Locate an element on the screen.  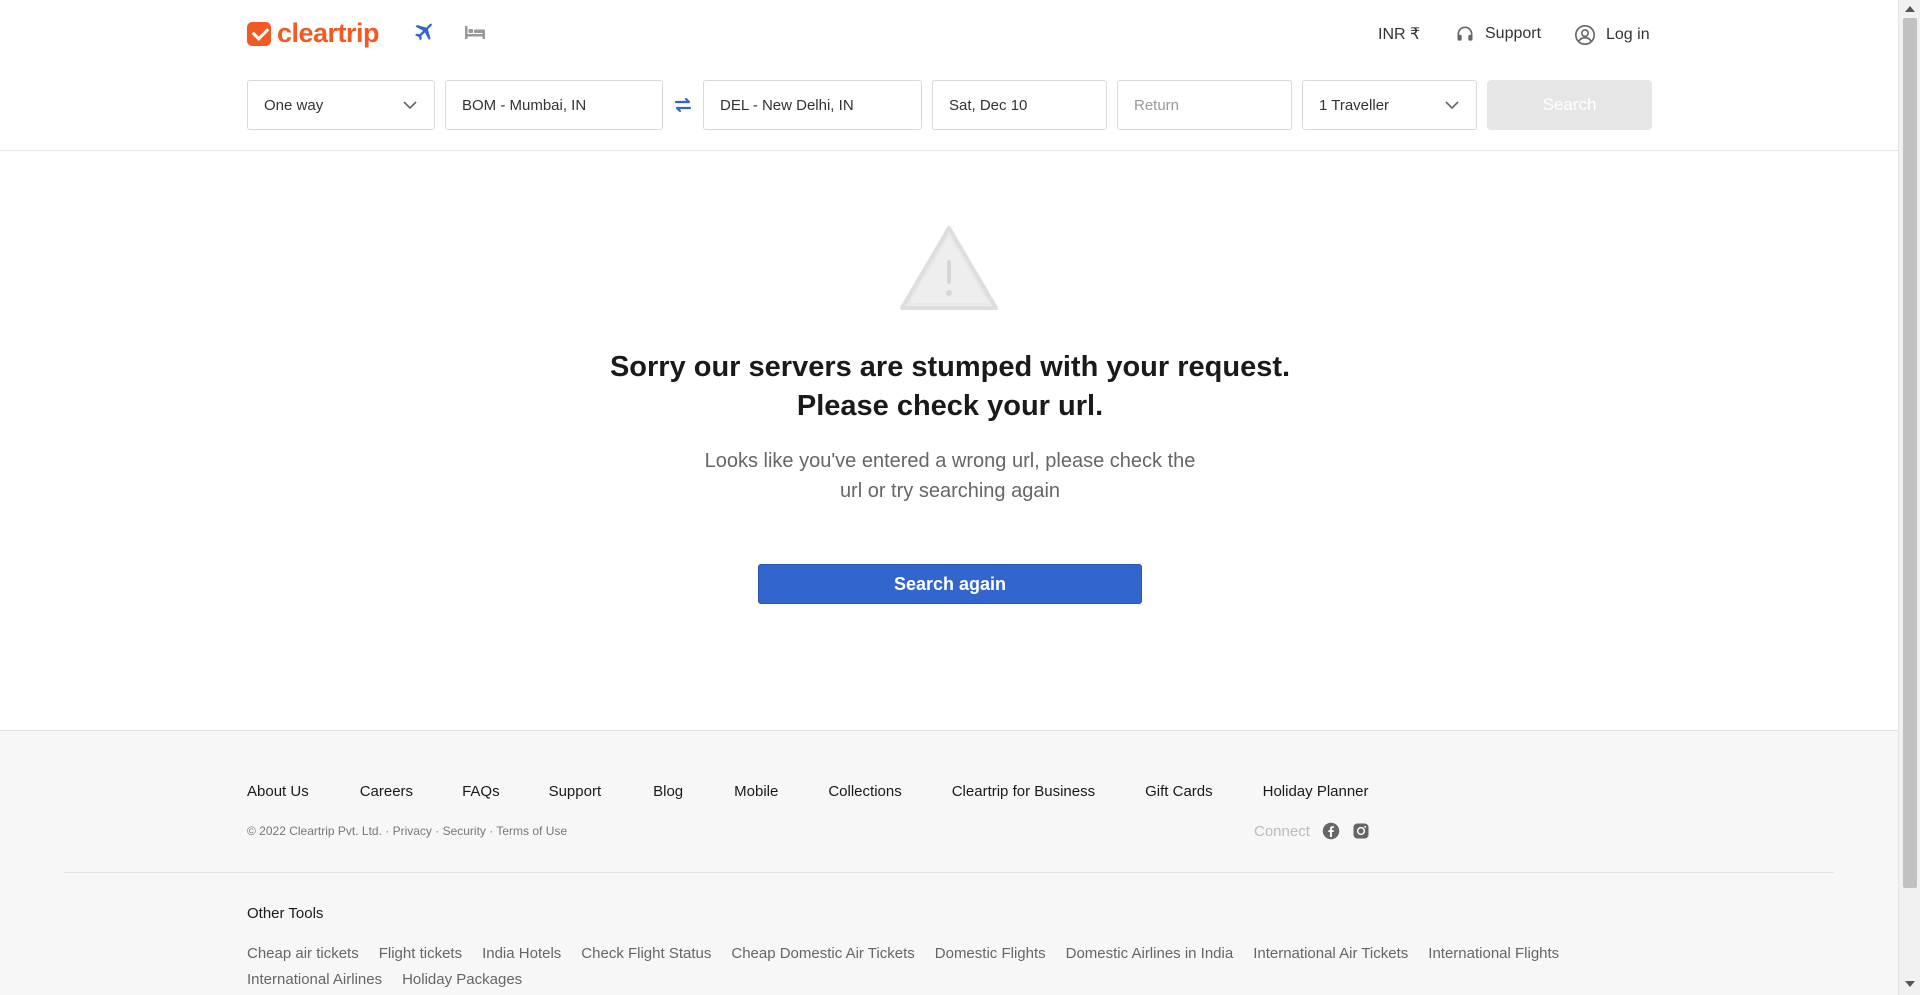
login-label: Log in is located at coordinates (1628, 34).